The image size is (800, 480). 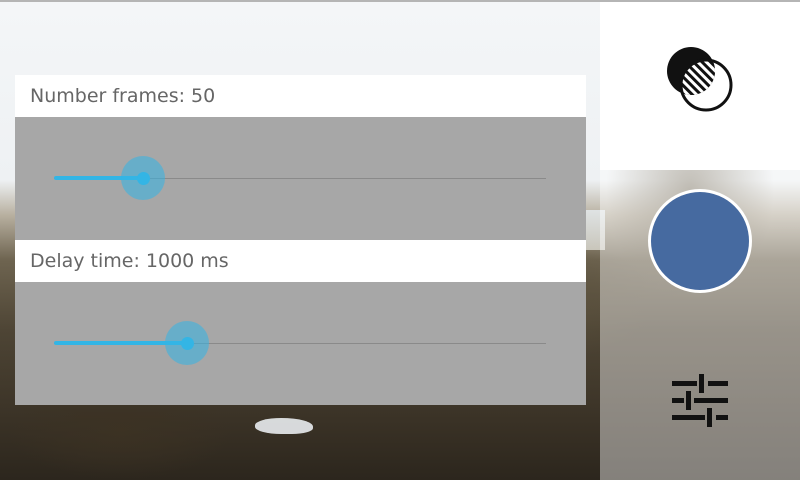 What do you see at coordinates (300, 96) in the screenshot?
I see `frames-label: Number frames: 50` at bounding box center [300, 96].